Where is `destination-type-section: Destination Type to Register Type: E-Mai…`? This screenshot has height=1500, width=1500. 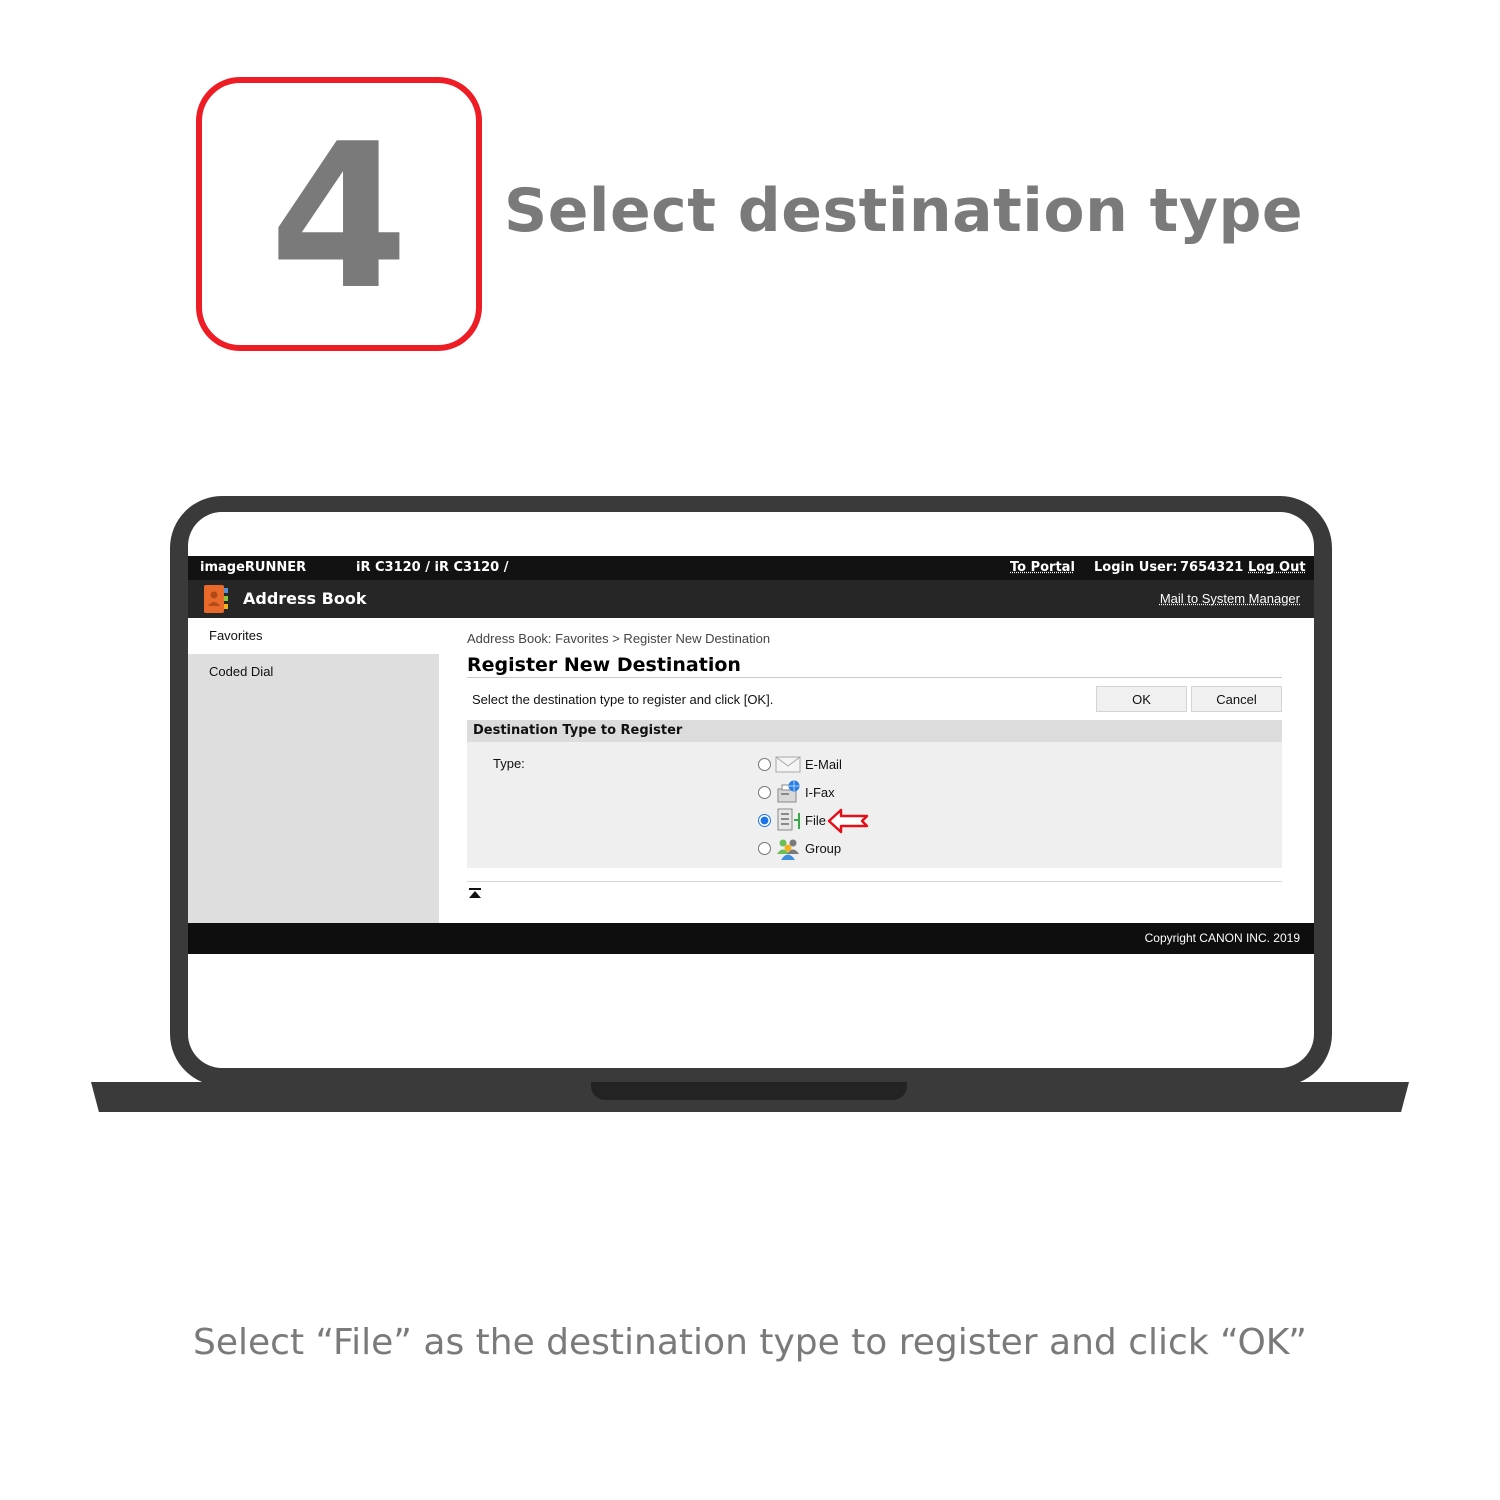
destination-type-section: Destination Type to Register Type: E-Mai… is located at coordinates (874, 794).